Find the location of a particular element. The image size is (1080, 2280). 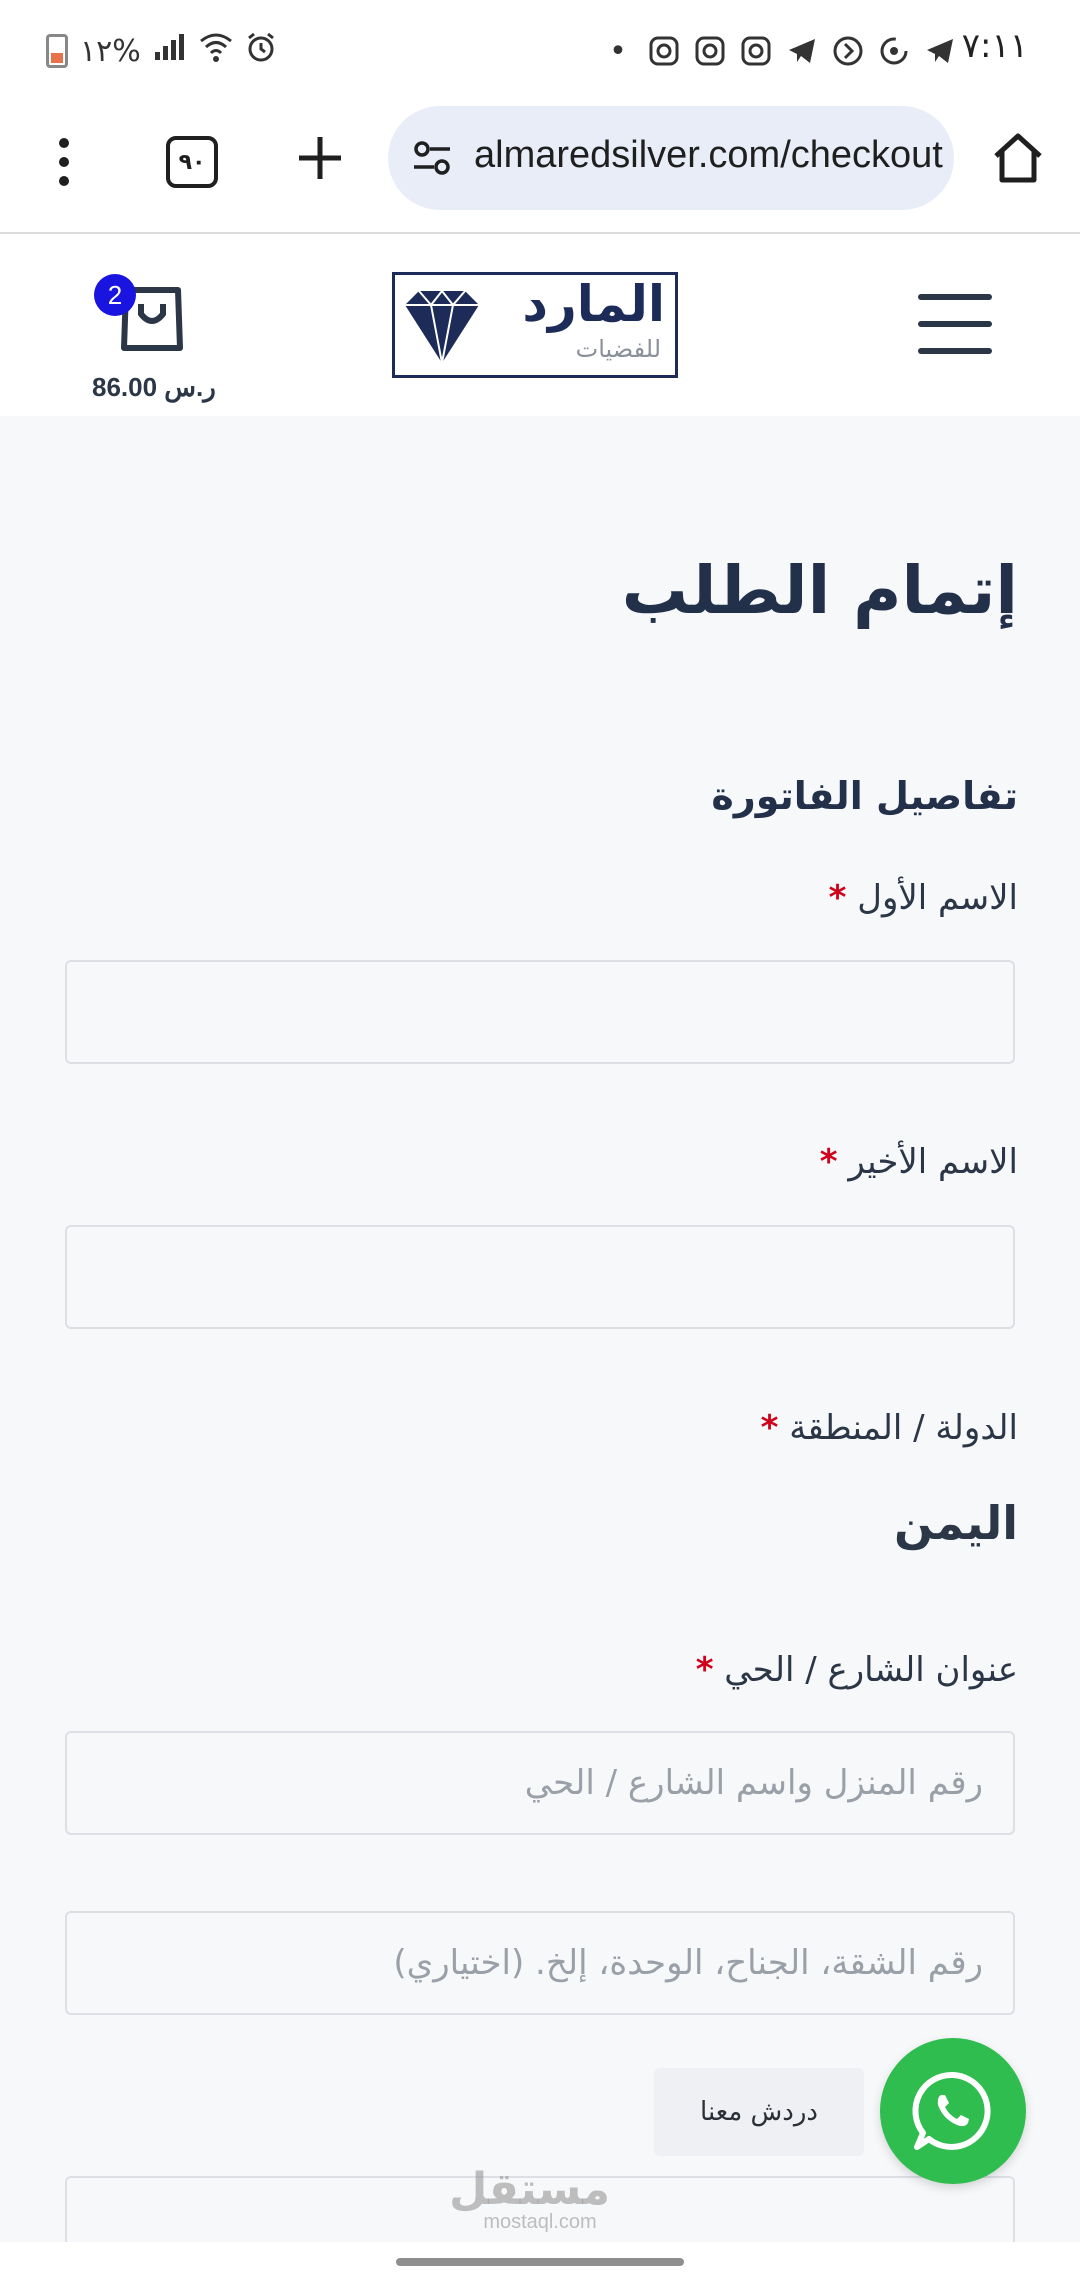

new-tab-button is located at coordinates (320, 158).